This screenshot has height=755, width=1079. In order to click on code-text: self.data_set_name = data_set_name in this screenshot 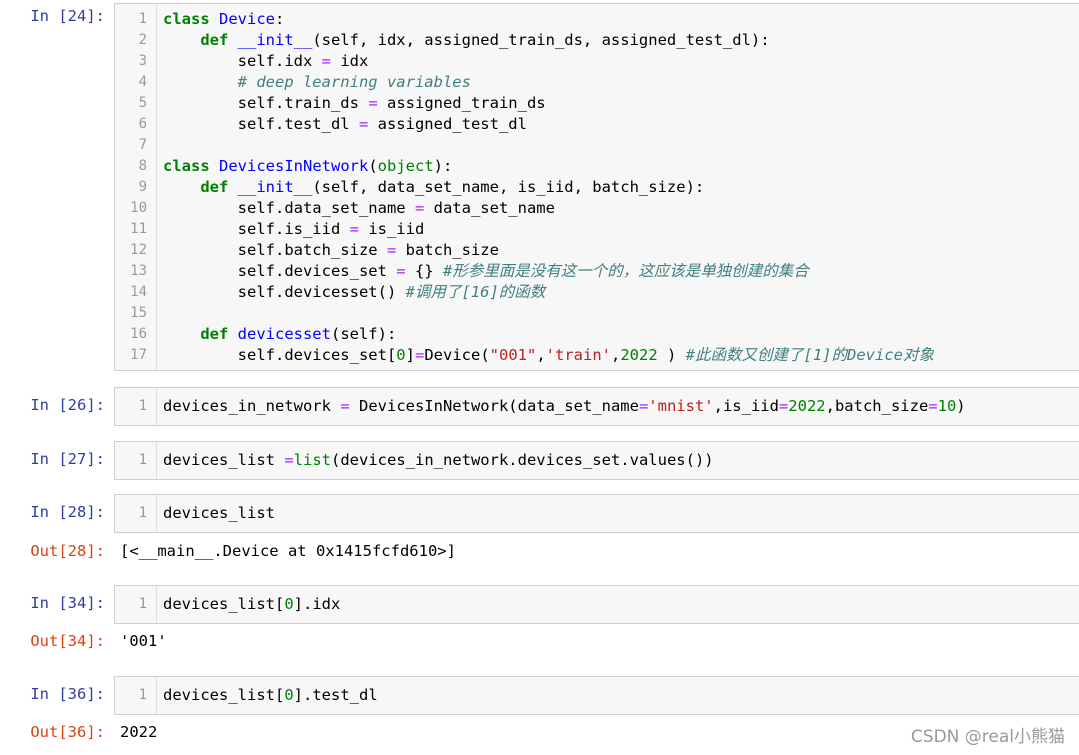, I will do `click(359, 208)`.